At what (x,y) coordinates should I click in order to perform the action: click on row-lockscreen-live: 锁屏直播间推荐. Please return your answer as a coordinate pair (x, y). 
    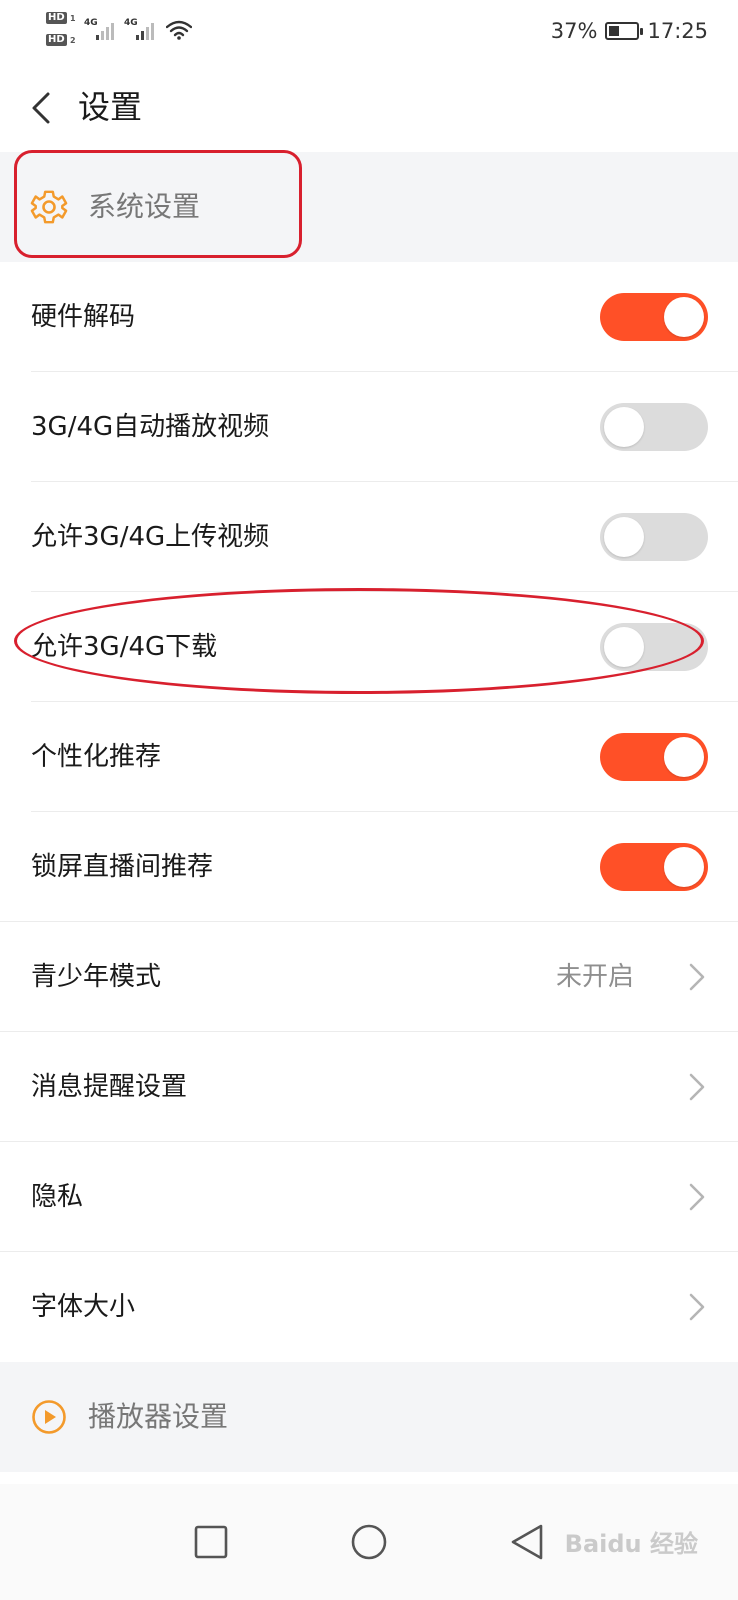
    Looking at the image, I should click on (369, 867).